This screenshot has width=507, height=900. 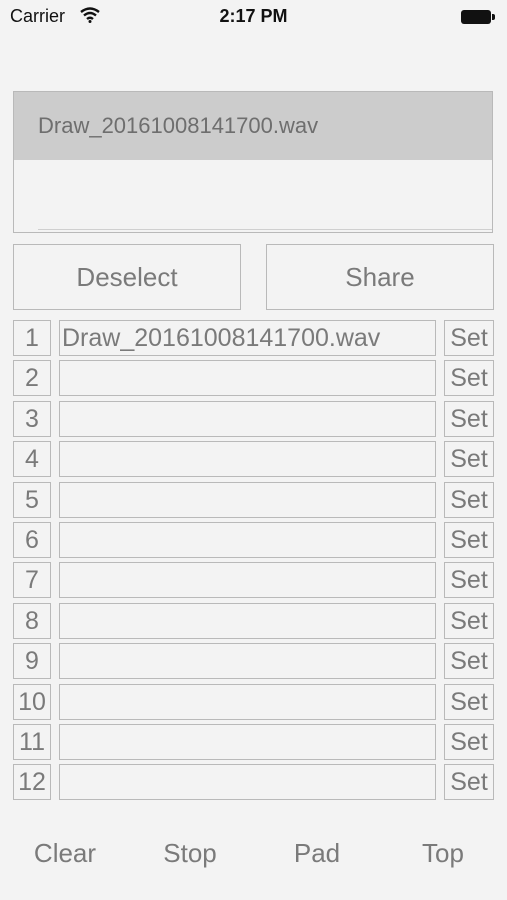 I want to click on slot-number: 6, so click(x=32, y=540).